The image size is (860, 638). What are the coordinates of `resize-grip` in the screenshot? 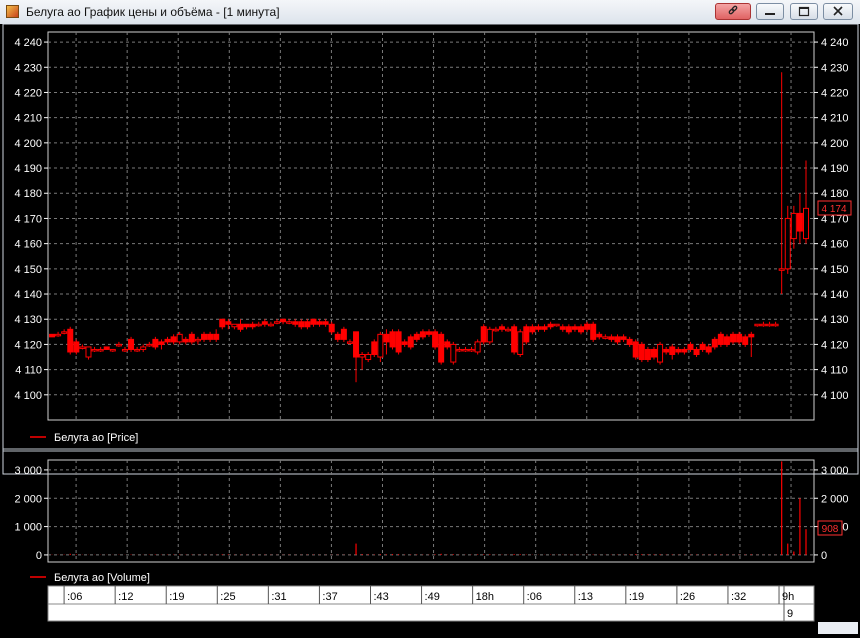 It's located at (838, 628).